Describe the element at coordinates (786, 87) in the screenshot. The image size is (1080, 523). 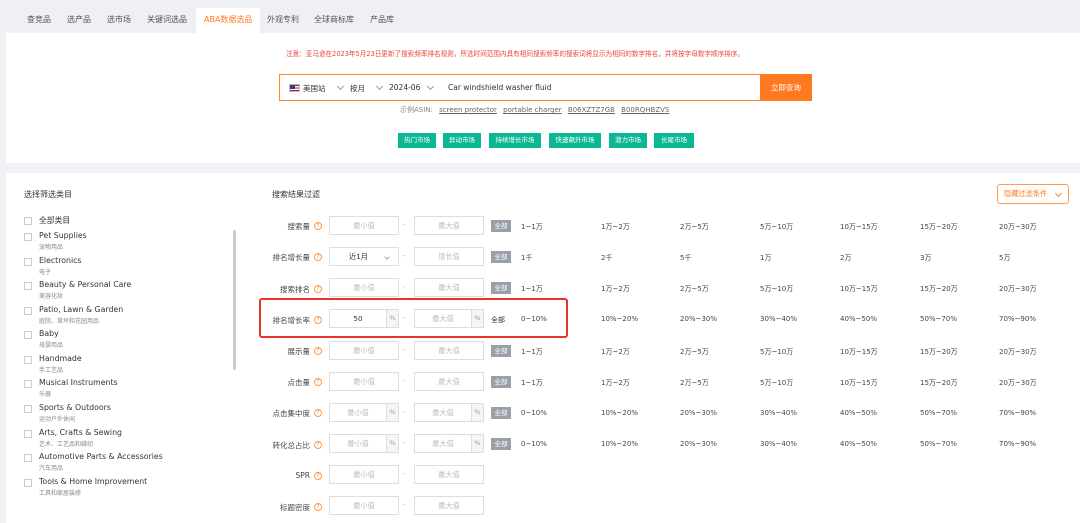
I see `query-button: 立即查询` at that location.